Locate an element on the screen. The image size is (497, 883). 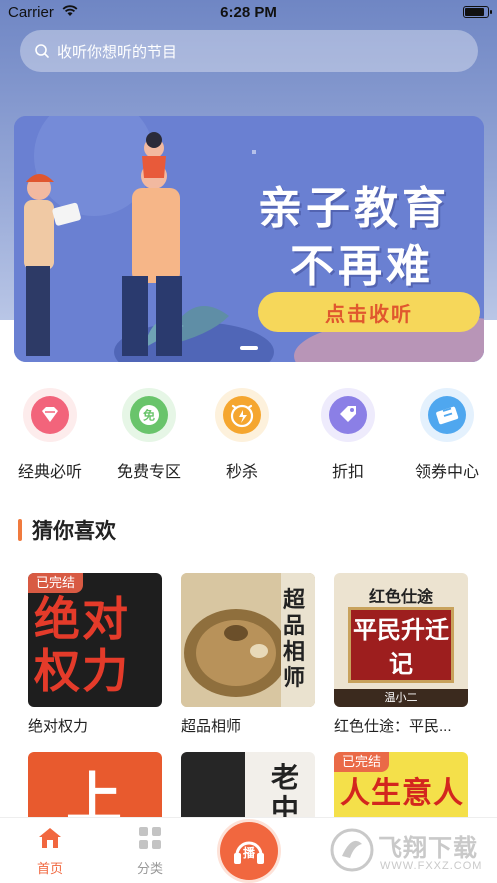
quick-link-discount: 折扣 is located at coordinates (348, 435).